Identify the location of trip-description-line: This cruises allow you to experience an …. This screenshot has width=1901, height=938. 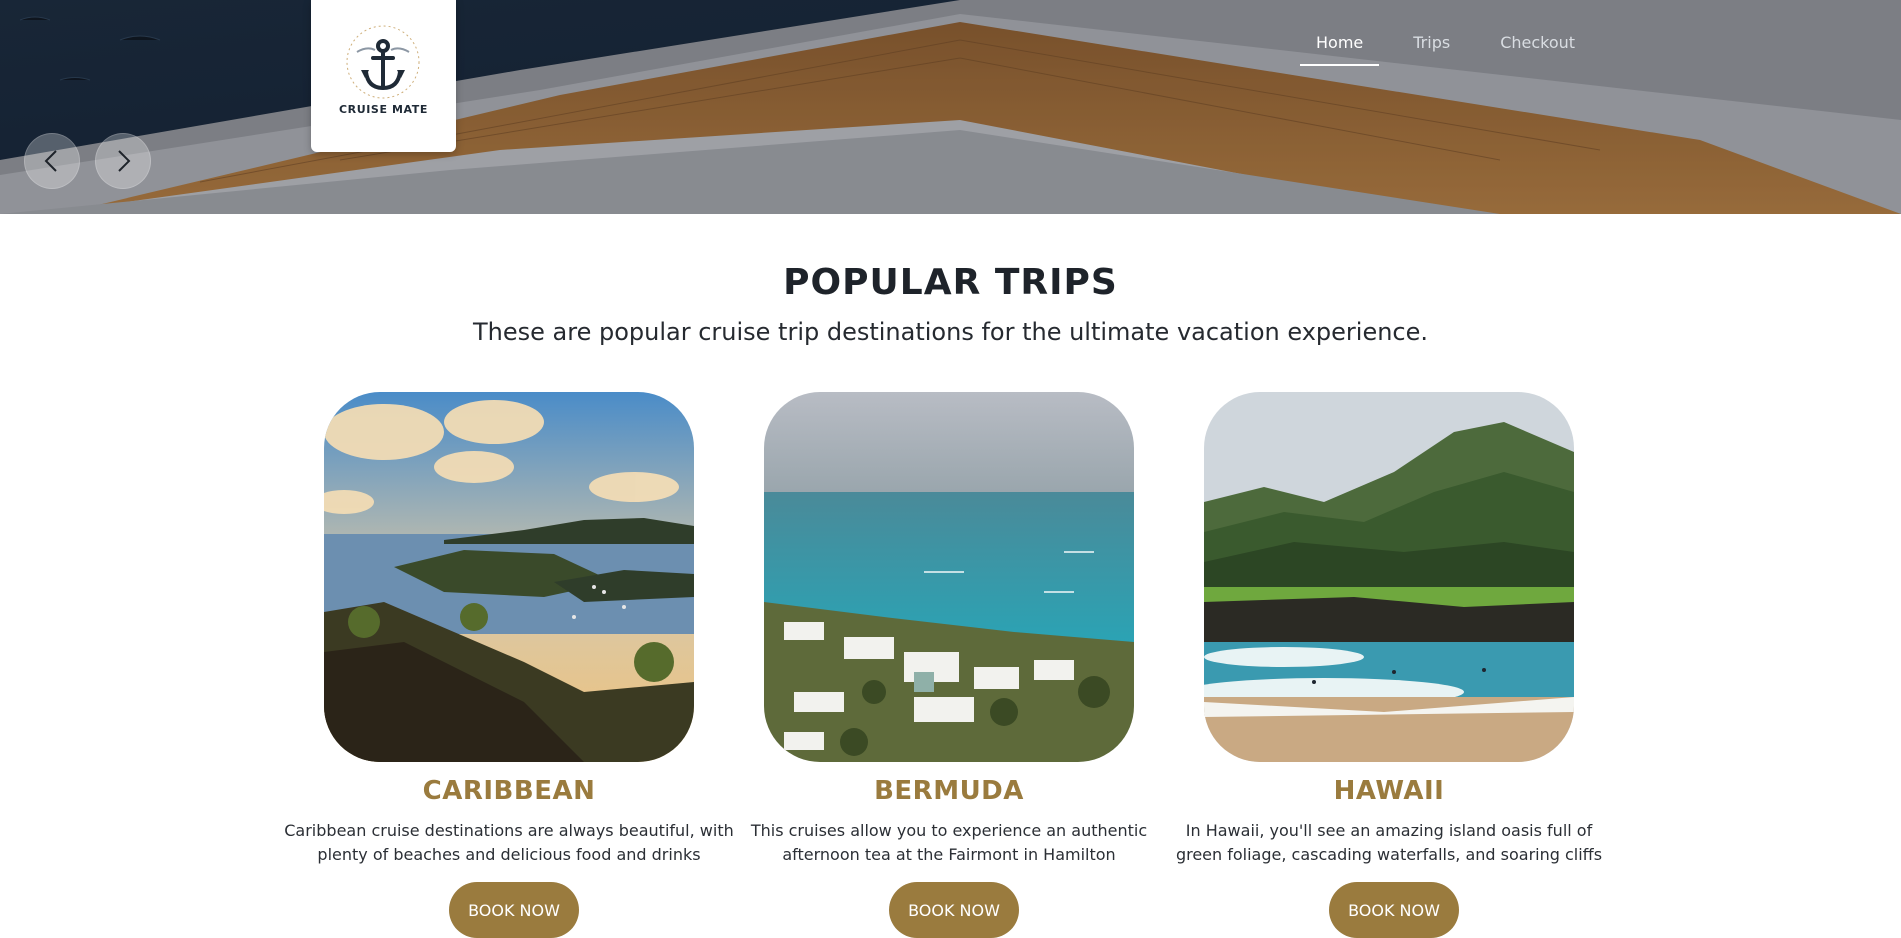
(949, 830).